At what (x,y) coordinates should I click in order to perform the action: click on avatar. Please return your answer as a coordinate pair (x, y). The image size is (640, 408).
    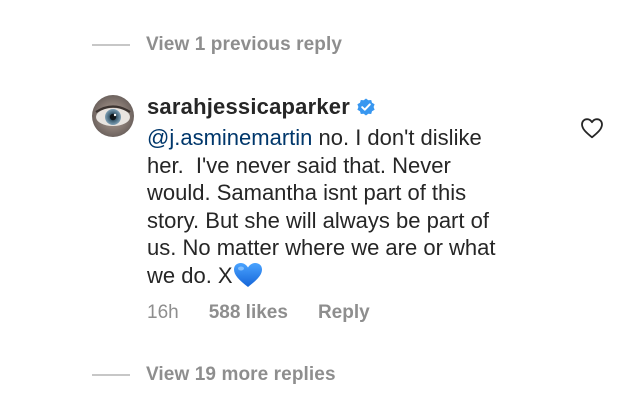
    Looking at the image, I should click on (113, 116).